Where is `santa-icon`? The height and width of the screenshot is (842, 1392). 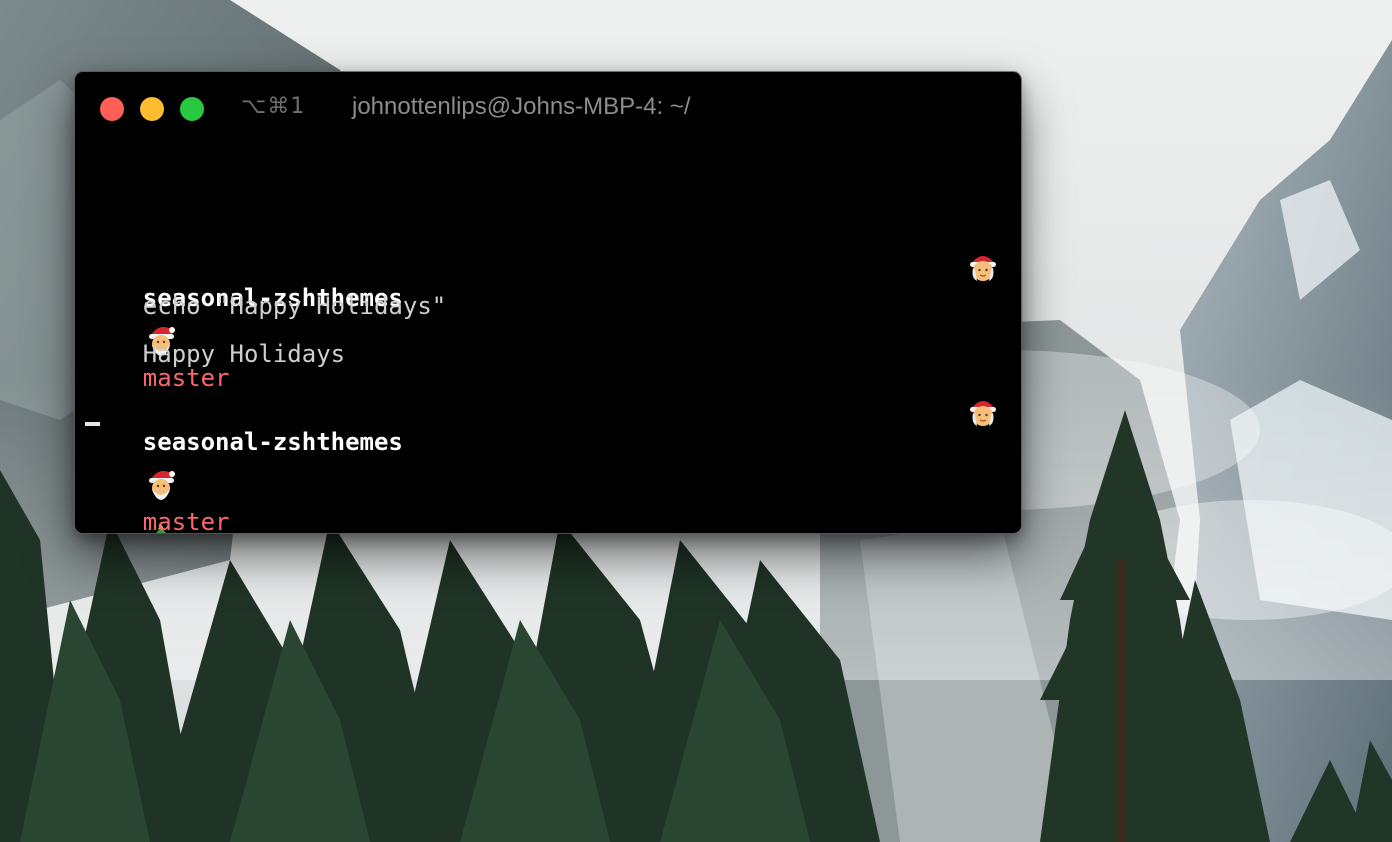
santa-icon is located at coordinates (163, 442).